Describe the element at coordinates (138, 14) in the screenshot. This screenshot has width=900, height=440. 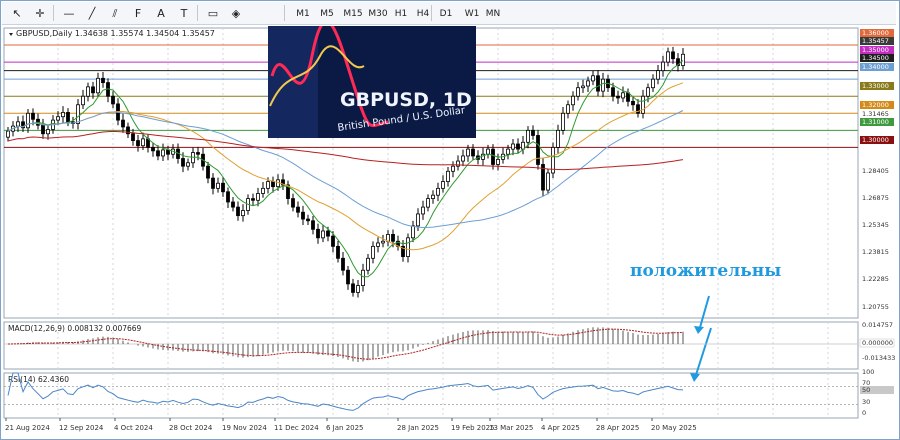
I see `fibo-icon: F` at that location.